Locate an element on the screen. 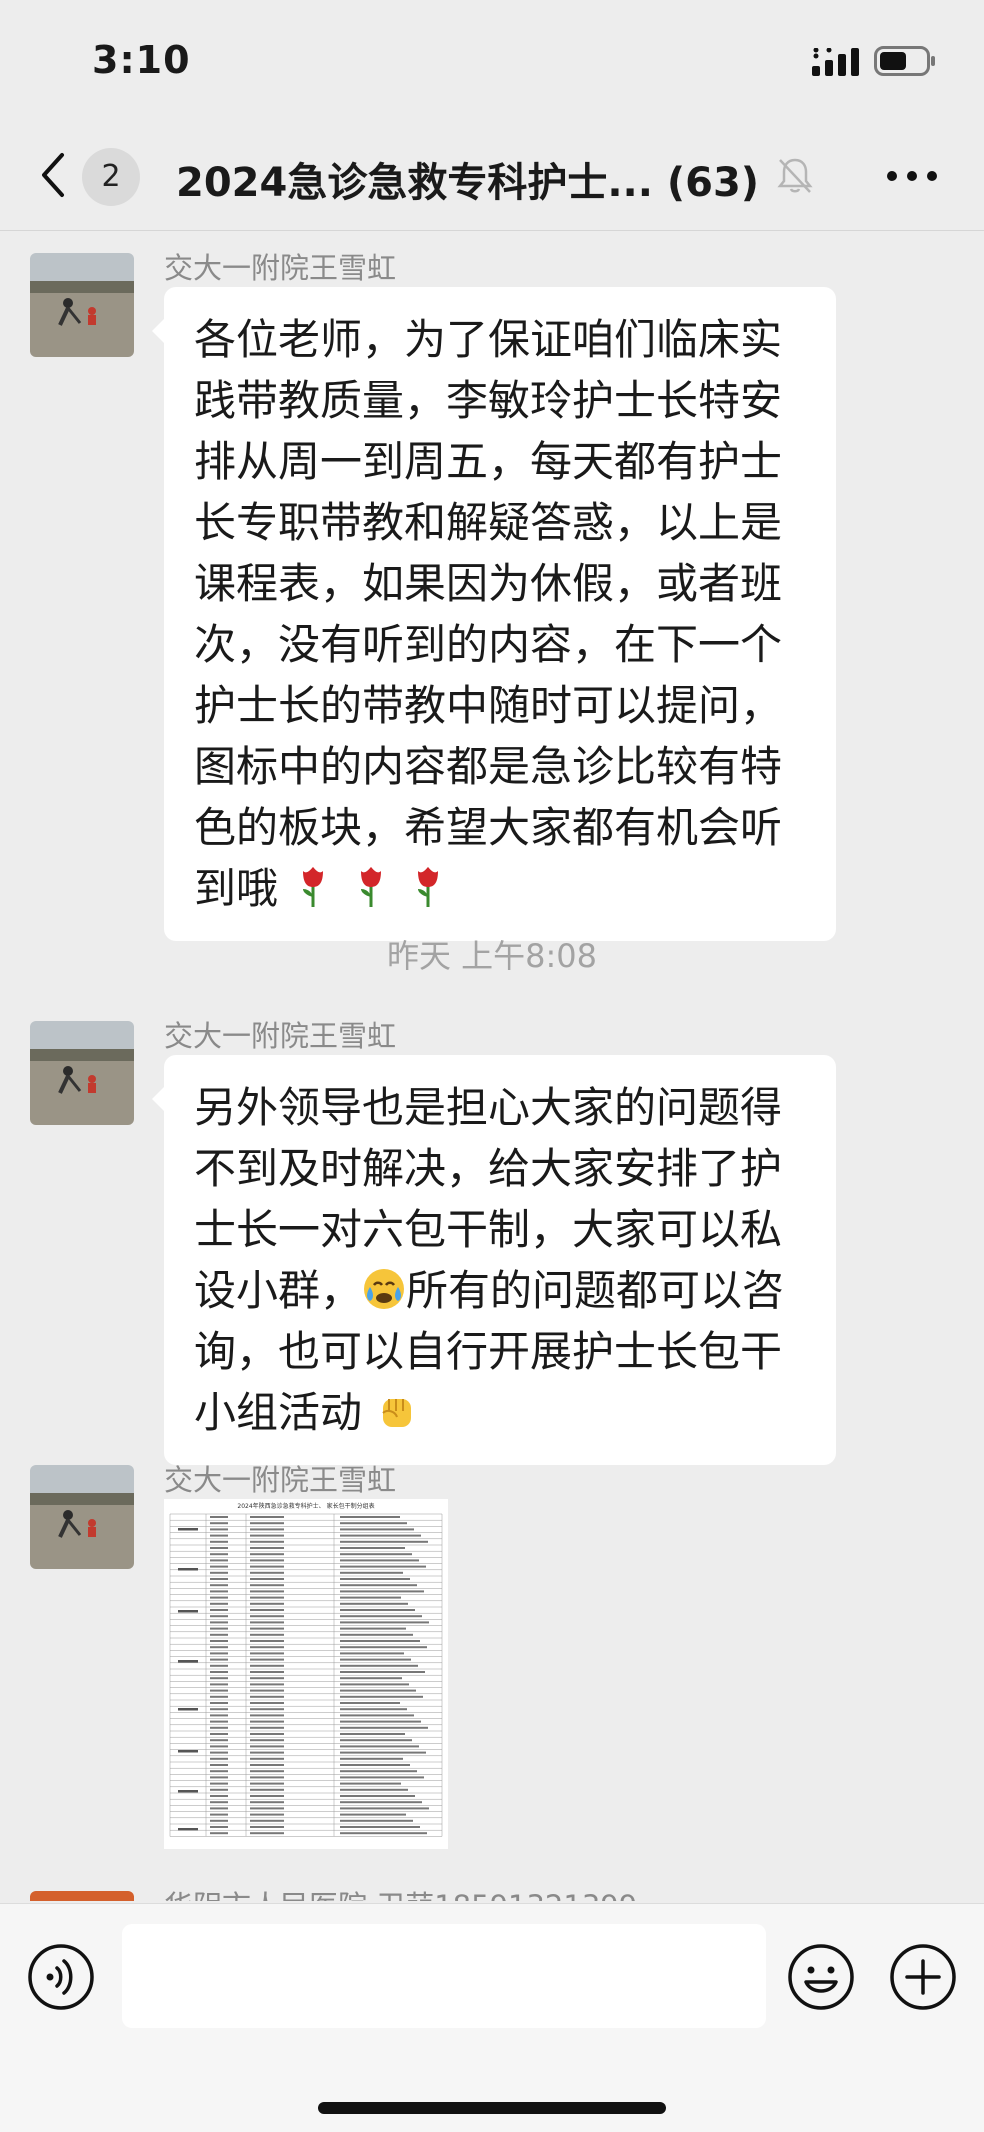  message-line: 色的板块，希望大家都有机会听 is located at coordinates (488, 827).